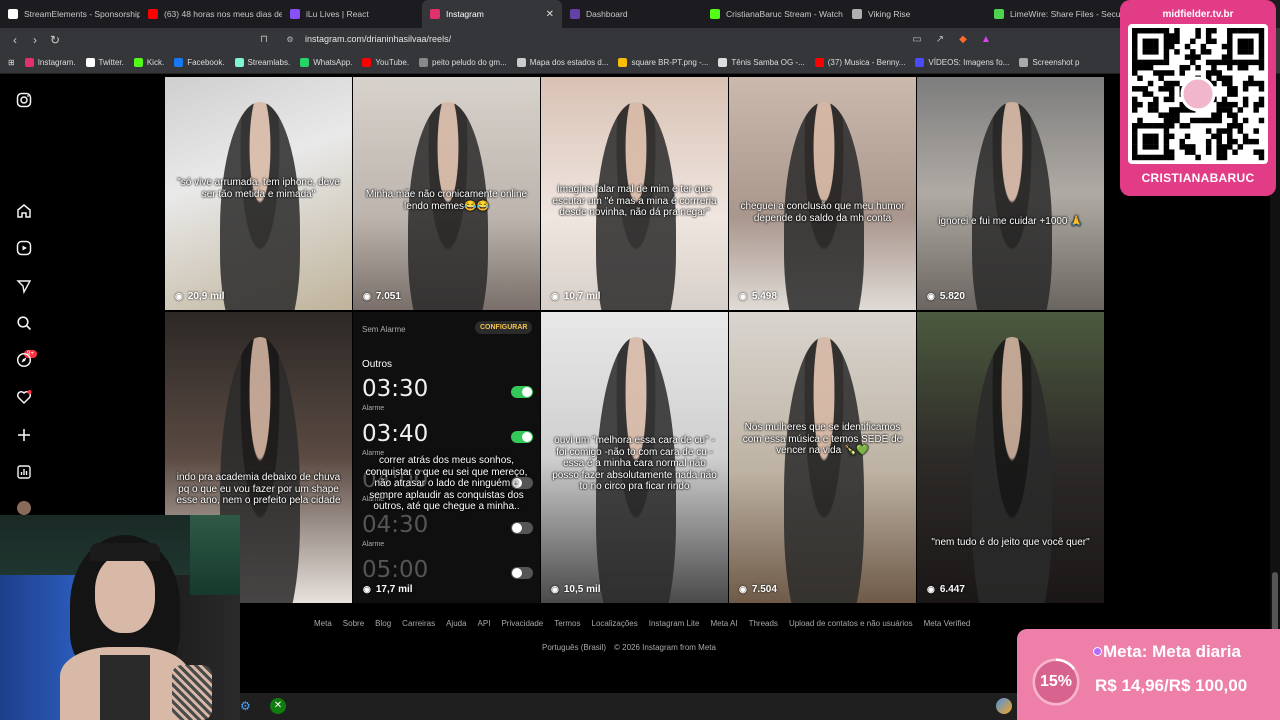 This screenshot has width=1280, height=720. Describe the element at coordinates (607, 14) in the screenshot. I see `tab-label: Dashboard` at that location.